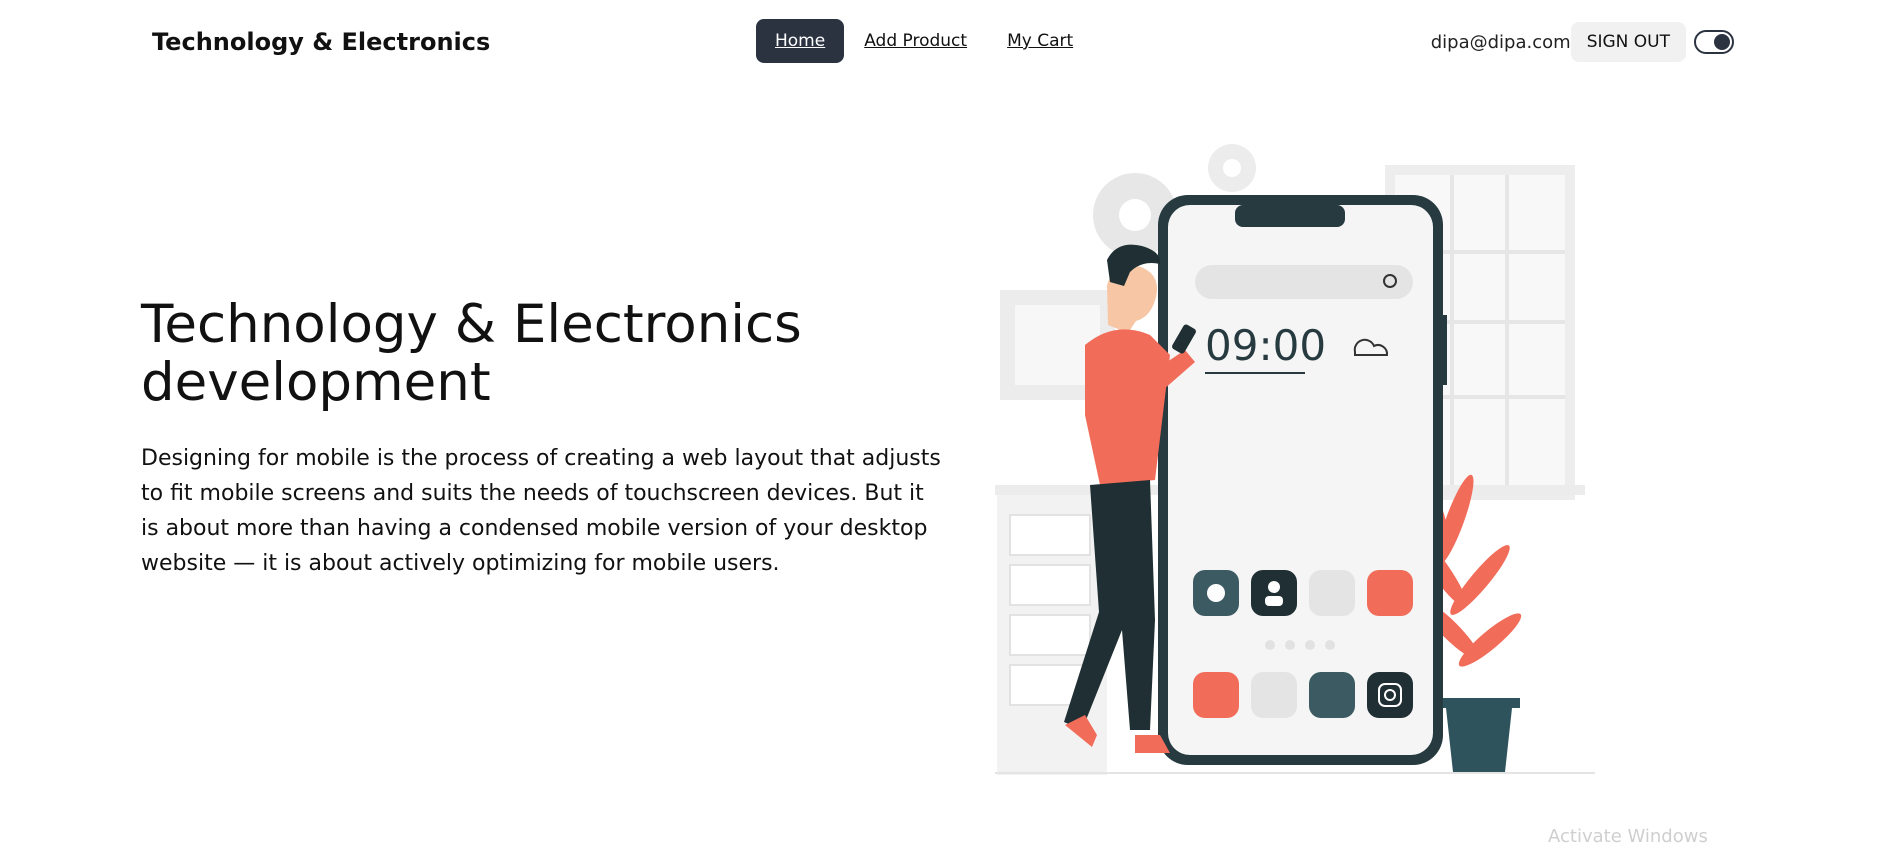  Describe the element at coordinates (915, 41) in the screenshot. I see `nav-add-product-link: Add Product` at that location.